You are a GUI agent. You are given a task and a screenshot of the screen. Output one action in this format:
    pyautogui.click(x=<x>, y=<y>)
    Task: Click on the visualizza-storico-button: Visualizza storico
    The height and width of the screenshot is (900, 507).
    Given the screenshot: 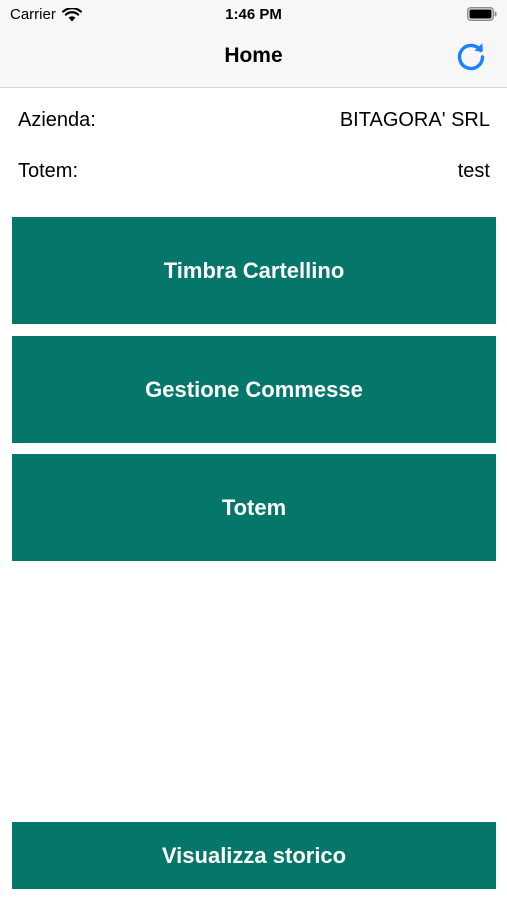 What is the action you would take?
    pyautogui.click(x=254, y=855)
    